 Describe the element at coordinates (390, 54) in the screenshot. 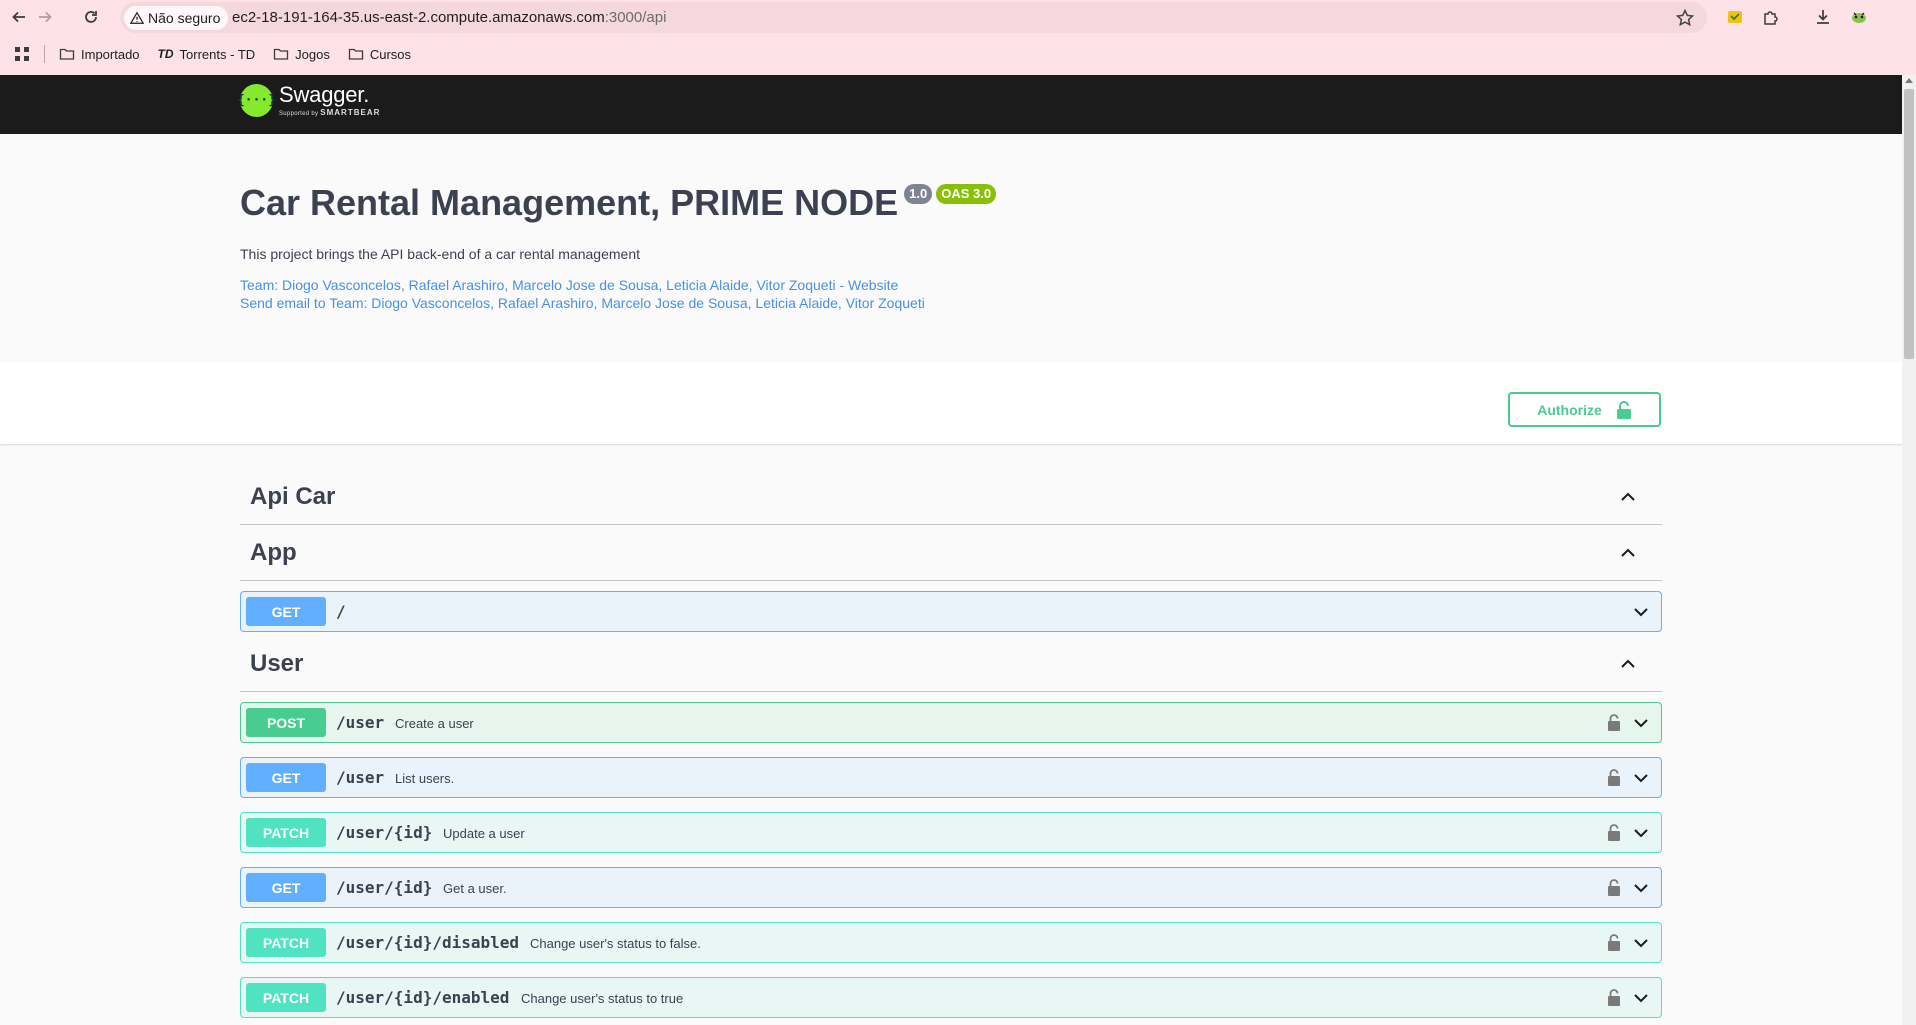

I see `bookmark-label: Cursos` at that location.